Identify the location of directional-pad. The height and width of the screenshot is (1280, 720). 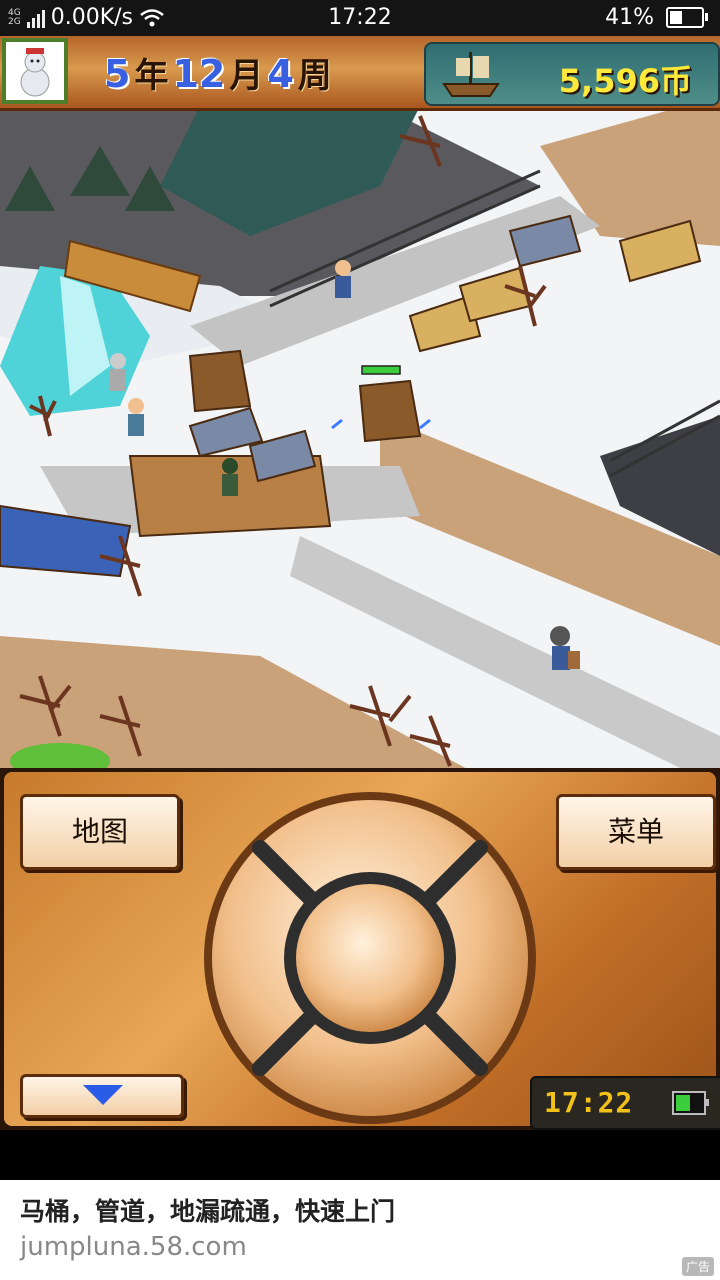
(370, 958).